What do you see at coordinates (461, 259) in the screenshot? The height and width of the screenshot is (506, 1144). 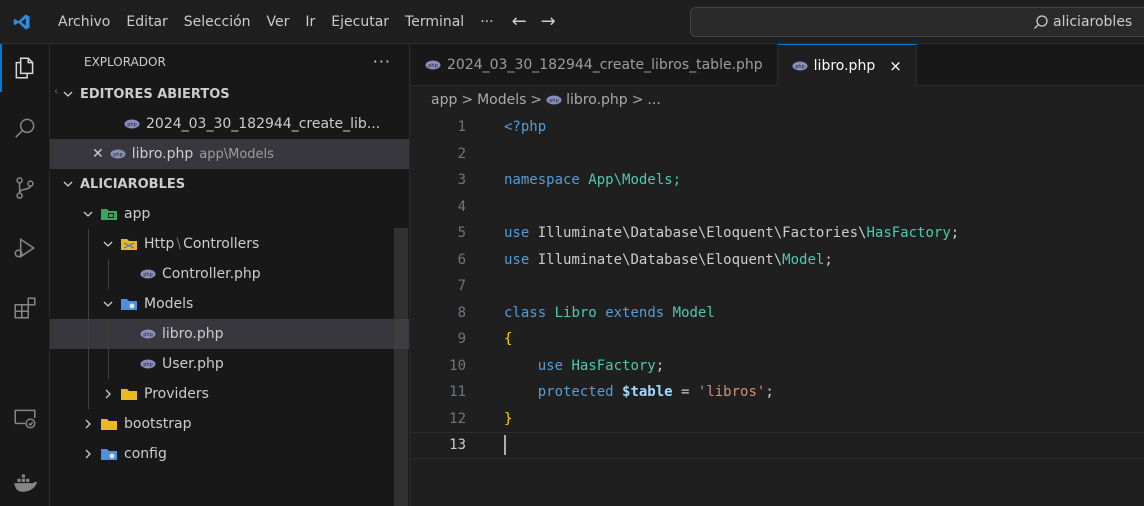 I see `line-number: 6` at bounding box center [461, 259].